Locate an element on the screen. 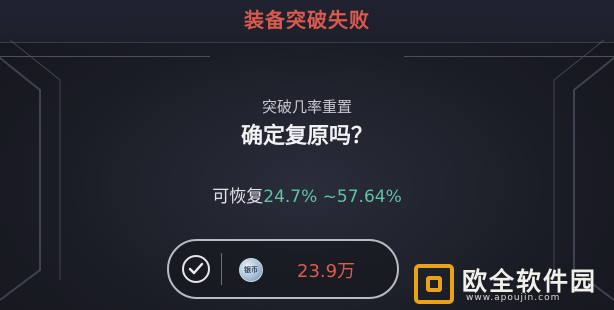  cost-amount: 23.9万 is located at coordinates (326, 271).